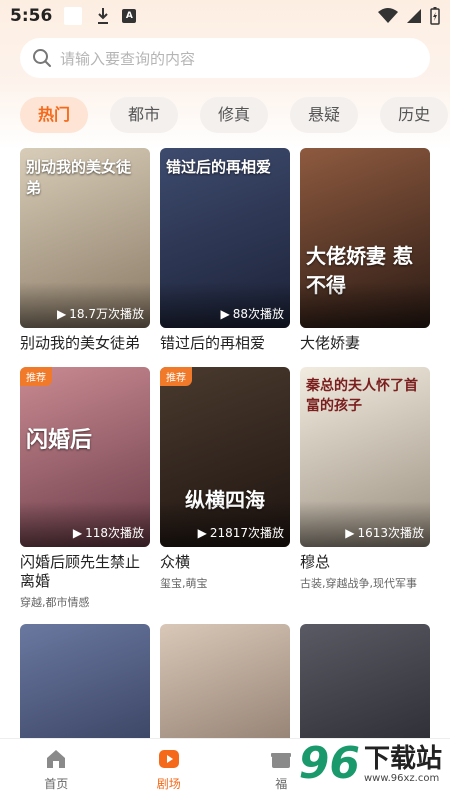  What do you see at coordinates (402, 758) in the screenshot?
I see `watermark-text: 下载站` at bounding box center [402, 758].